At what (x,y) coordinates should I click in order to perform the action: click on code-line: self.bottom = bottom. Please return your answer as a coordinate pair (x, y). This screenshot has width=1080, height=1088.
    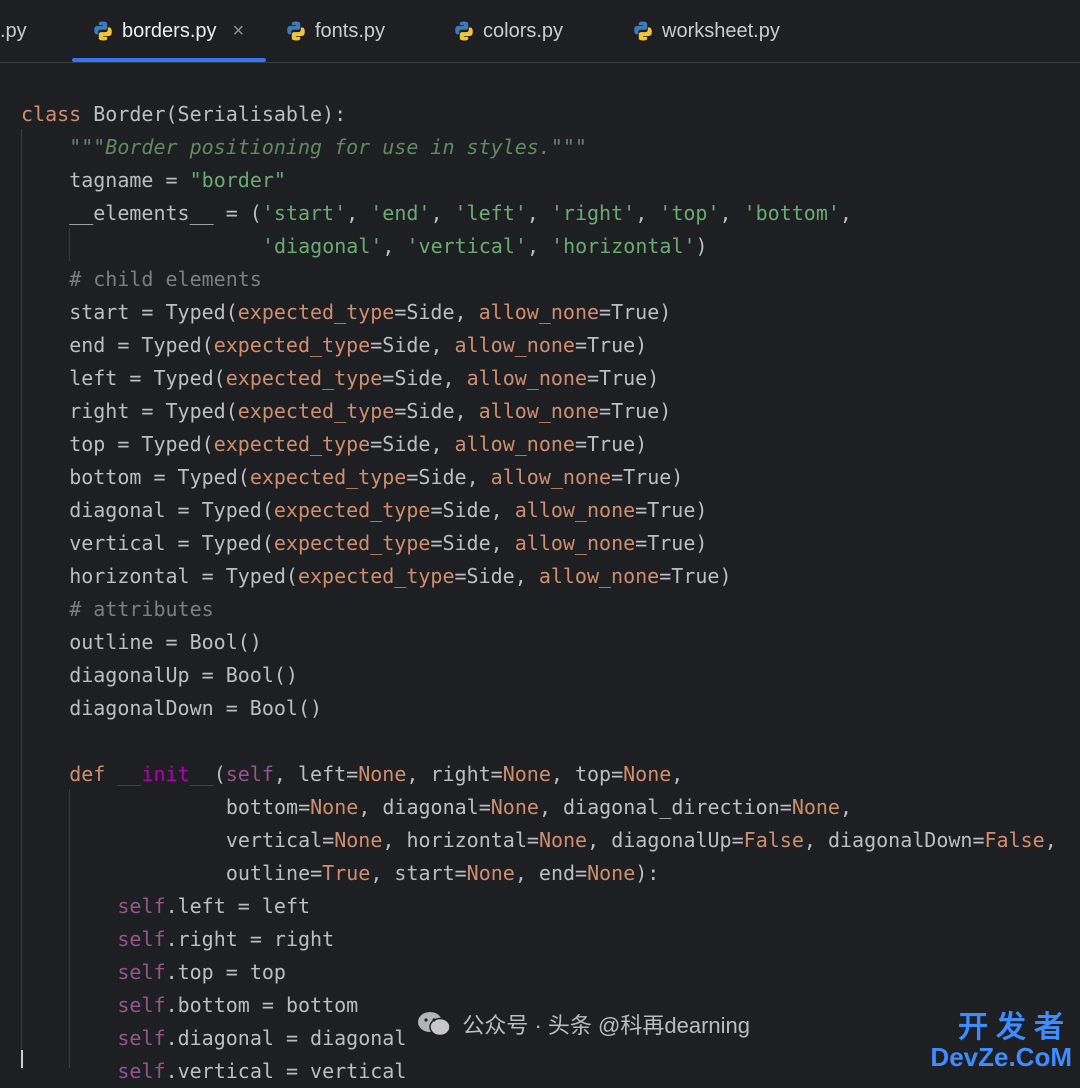
    Looking at the image, I should click on (237, 1005).